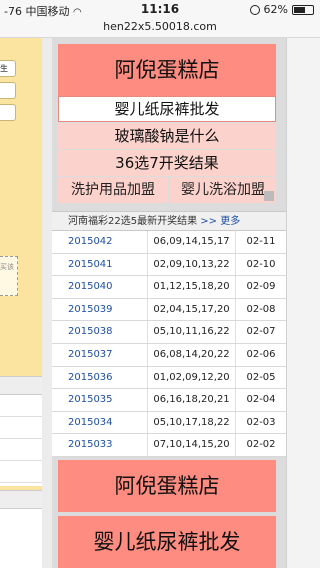 The height and width of the screenshot is (568, 320). Describe the element at coordinates (100, 287) in the screenshot. I see `issue-link: 2015040` at that location.